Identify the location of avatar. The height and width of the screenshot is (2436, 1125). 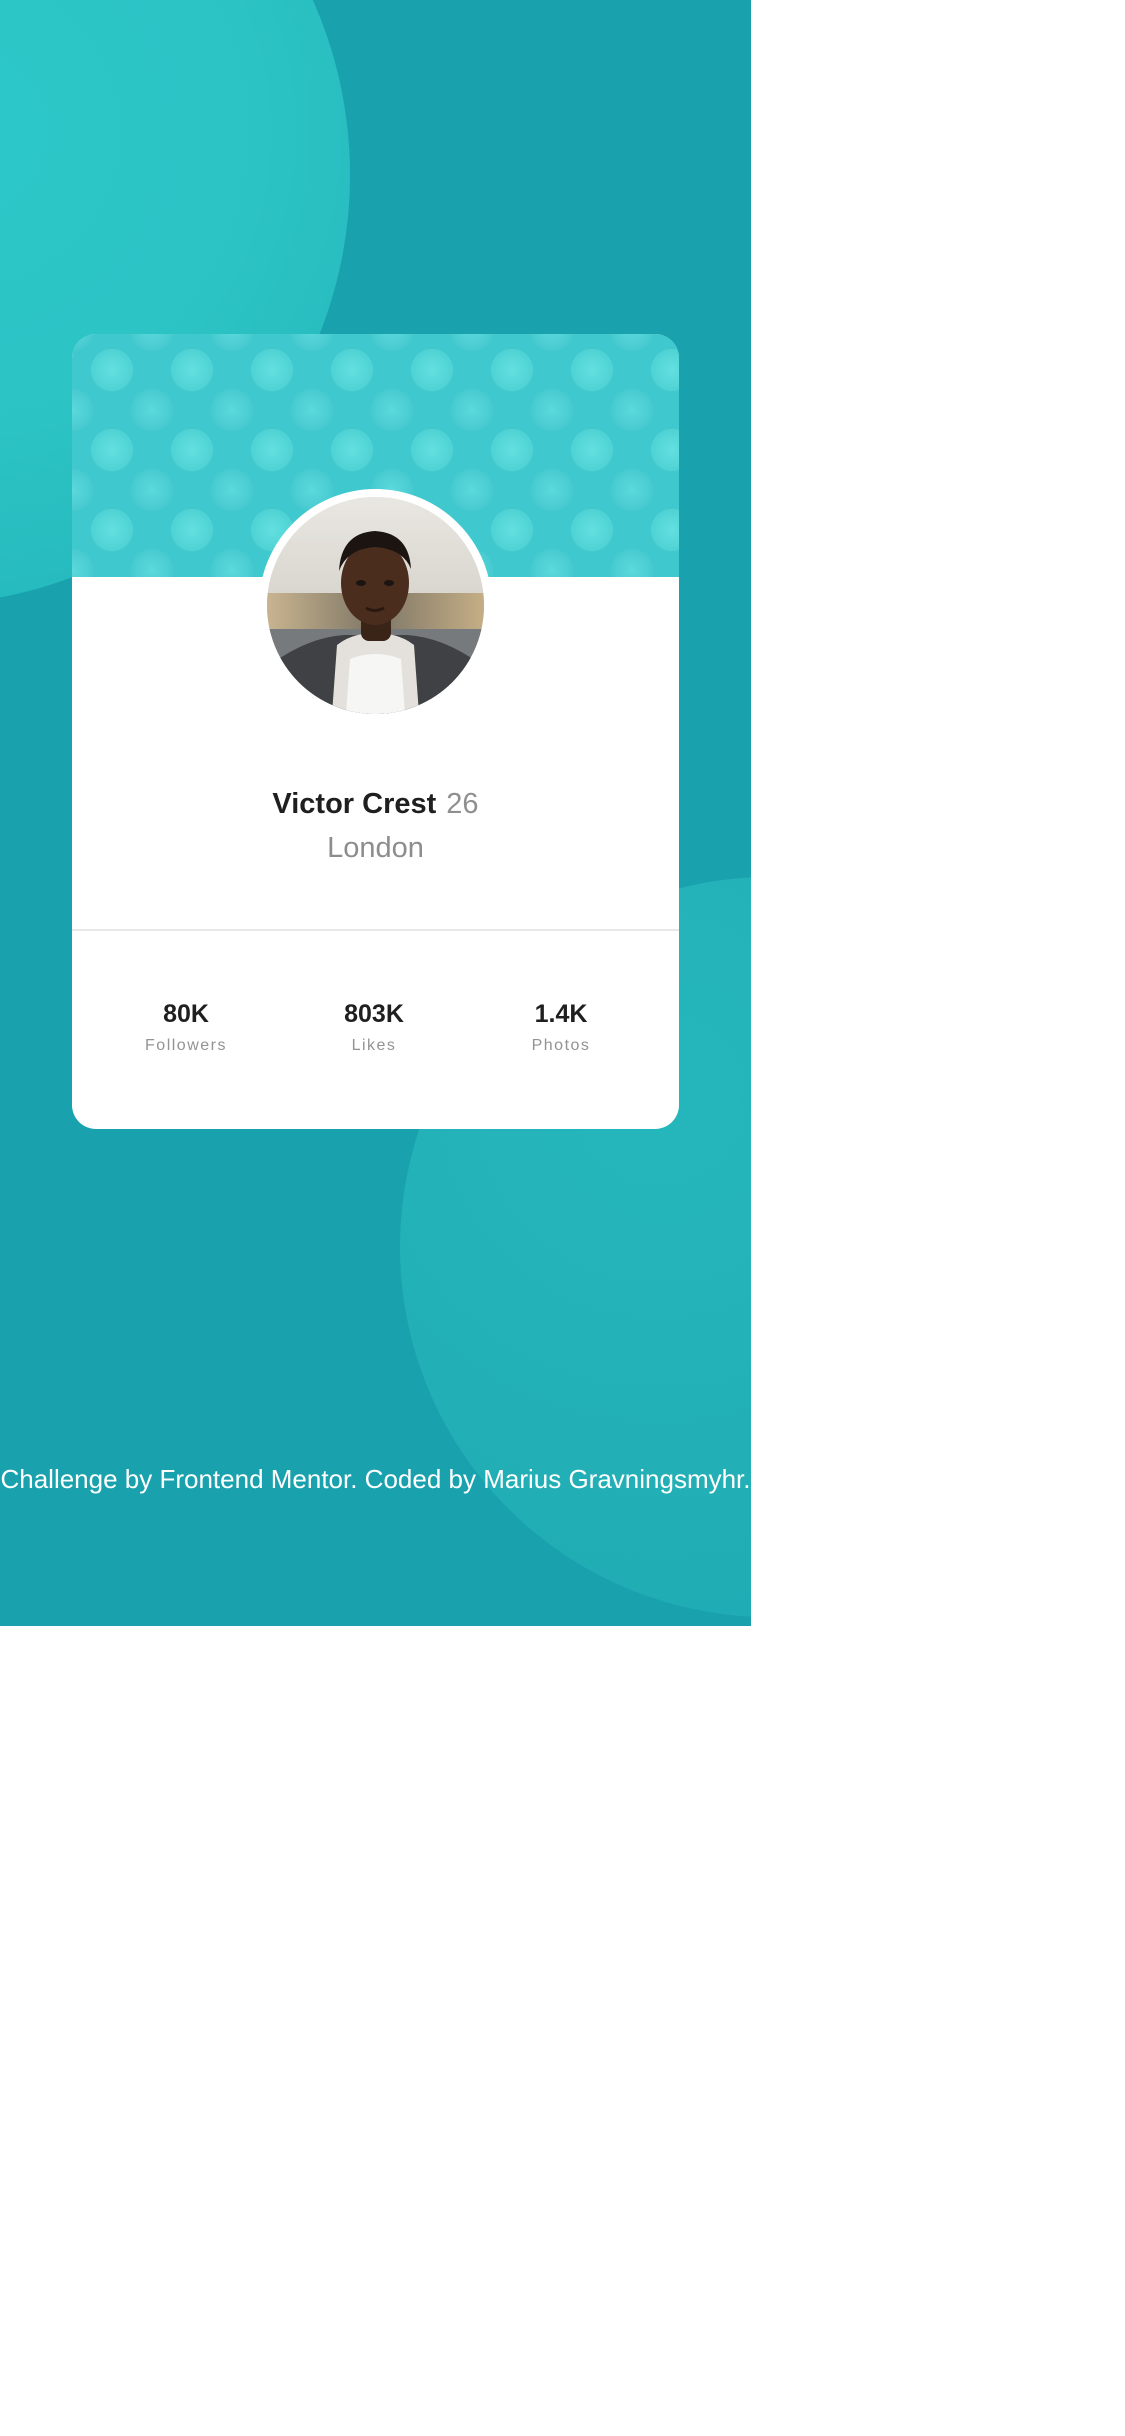
(375, 605).